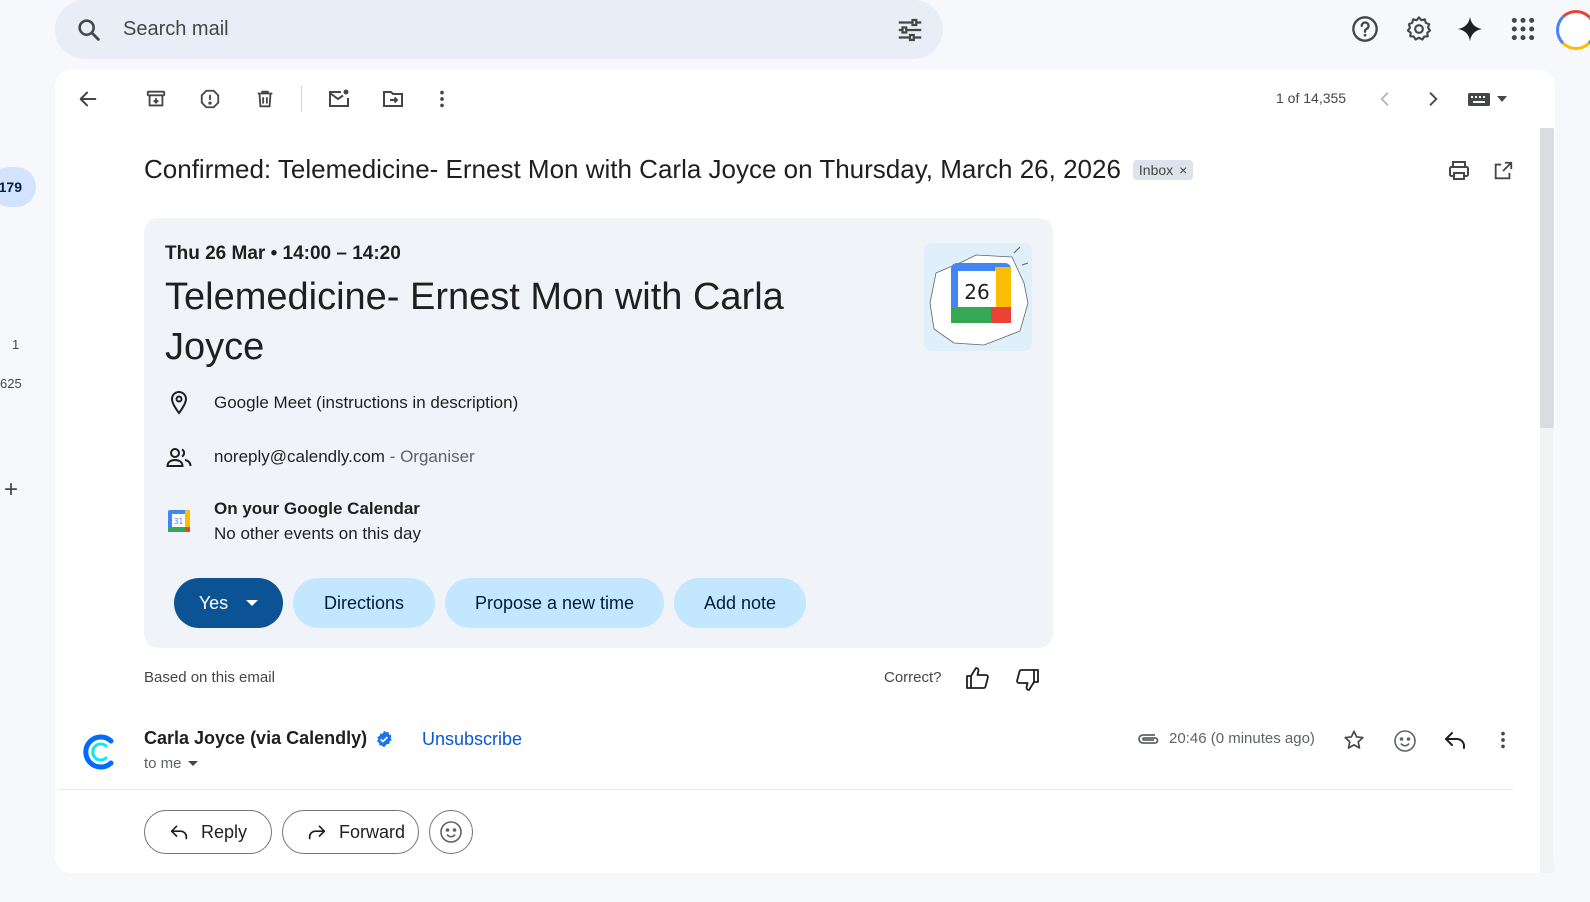 This screenshot has height=902, width=1590. Describe the element at coordinates (156, 99) in the screenshot. I see `archive-icon` at that location.